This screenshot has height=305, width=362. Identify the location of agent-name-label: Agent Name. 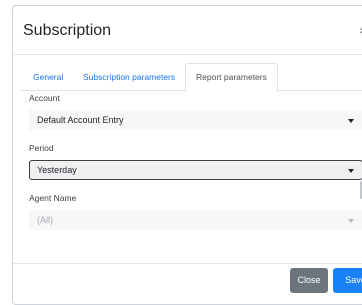
(53, 198).